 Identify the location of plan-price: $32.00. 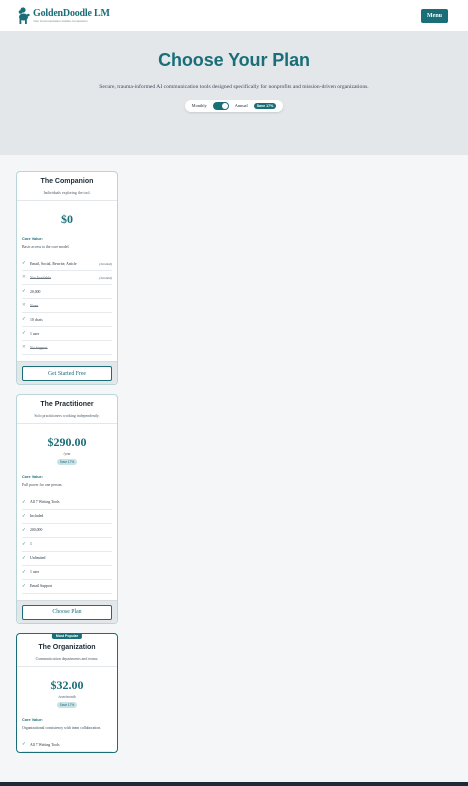
(67, 684).